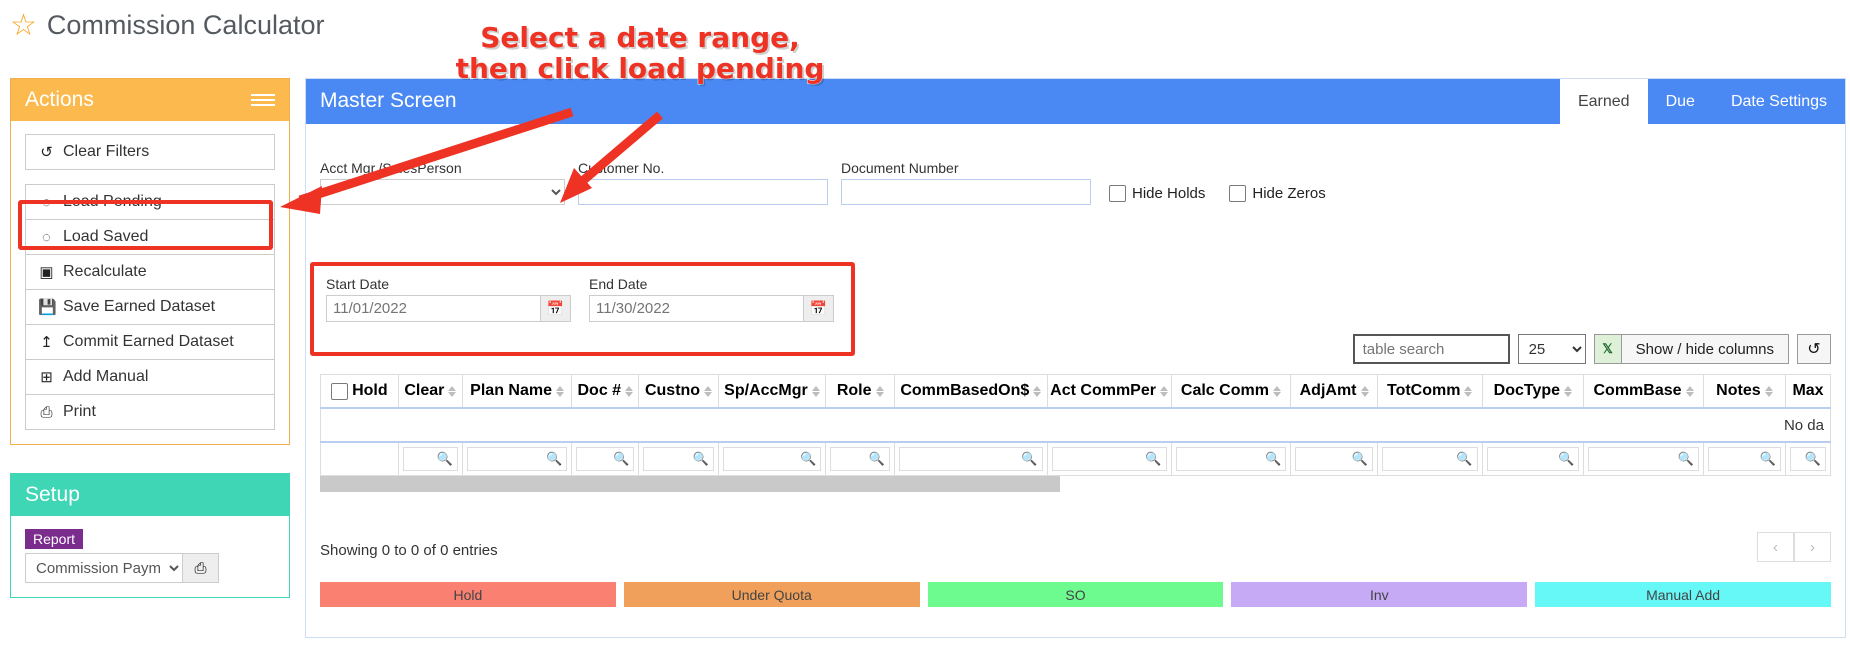  What do you see at coordinates (1775, 547) in the screenshot?
I see `pagination-prev-button: ‹` at bounding box center [1775, 547].